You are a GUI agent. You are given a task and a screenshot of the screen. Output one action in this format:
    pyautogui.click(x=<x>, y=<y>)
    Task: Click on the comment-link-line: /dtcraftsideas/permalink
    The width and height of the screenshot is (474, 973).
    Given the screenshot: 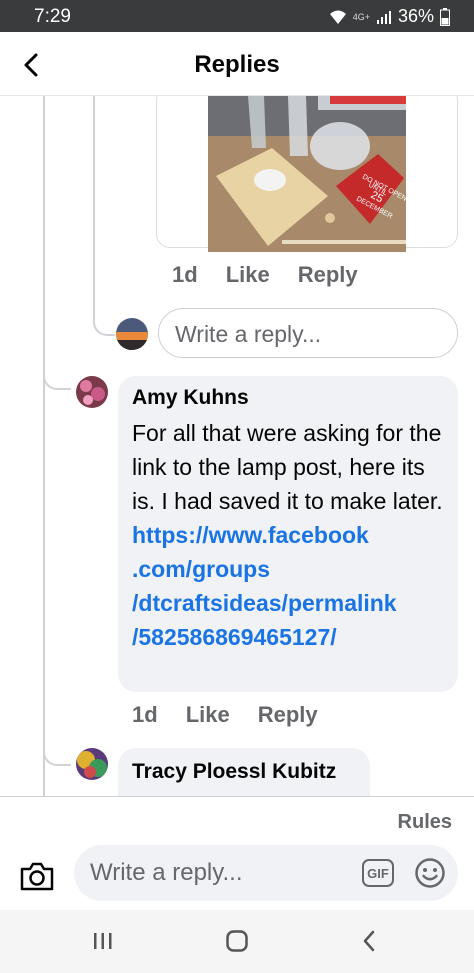 What is the action you would take?
    pyautogui.click(x=288, y=603)
    